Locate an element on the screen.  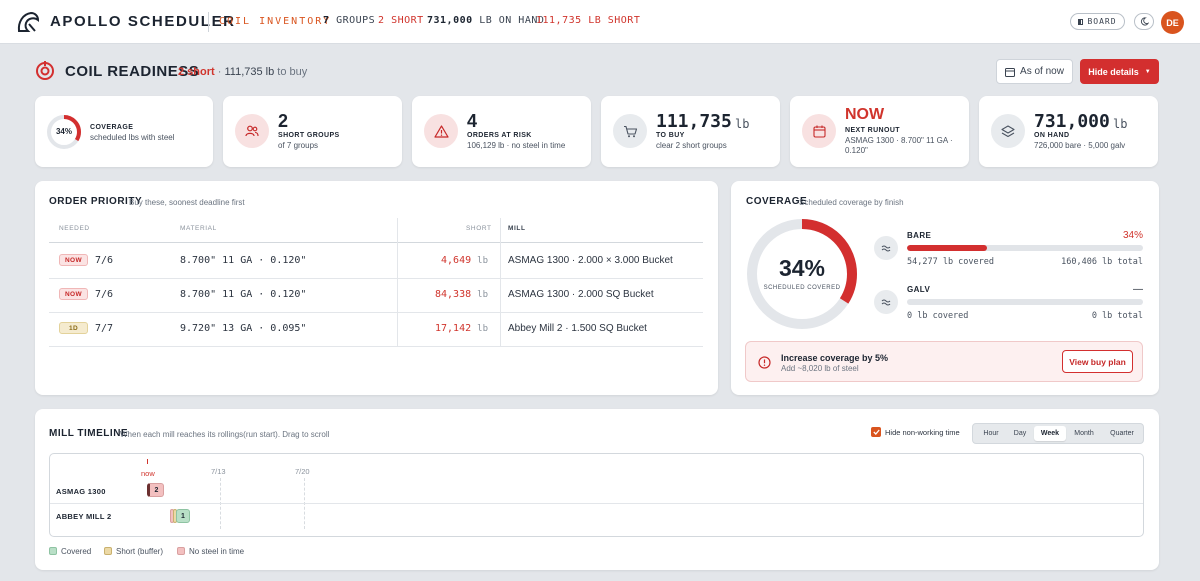
short-label: SHORT is located at coordinates (407, 20).